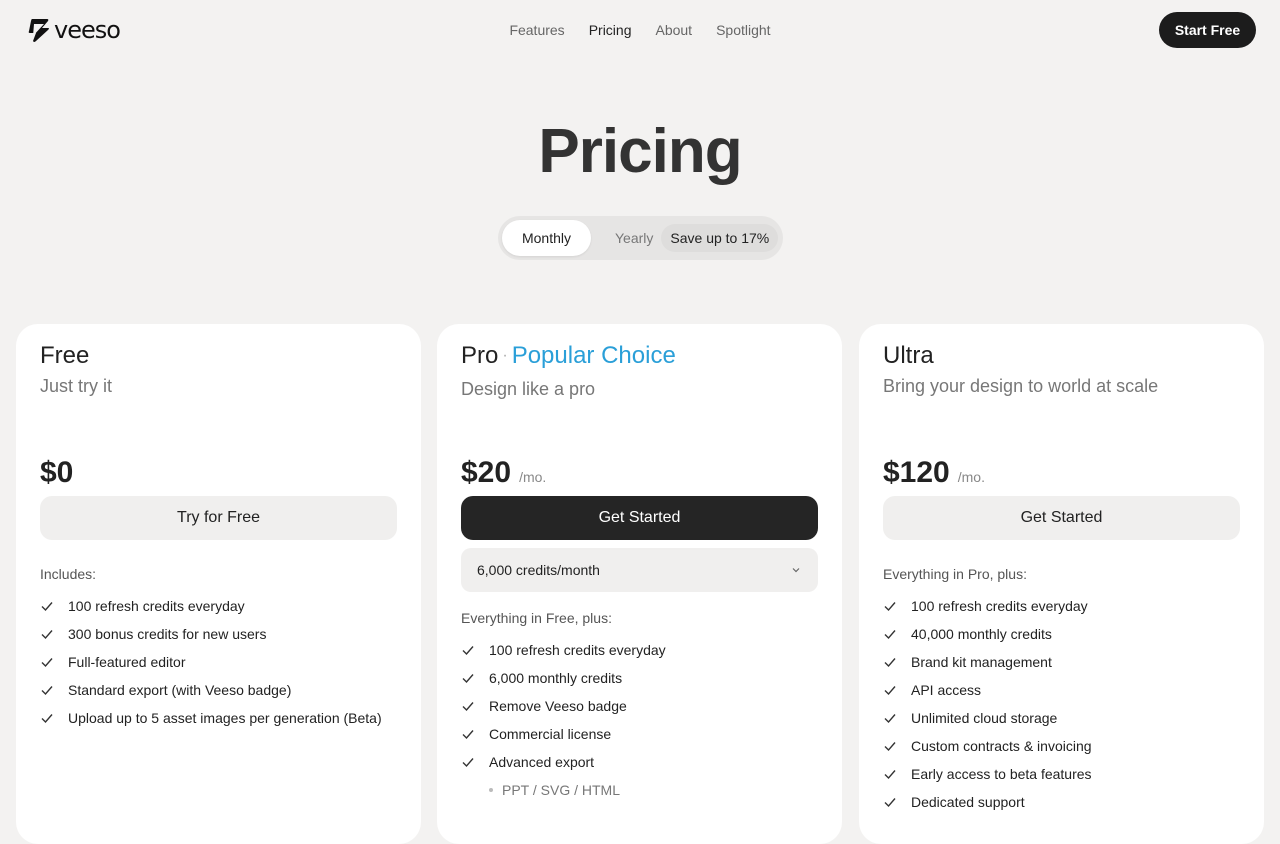 The width and height of the screenshot is (1280, 844). I want to click on list-item: Remove Veeso badge, so click(563, 706).